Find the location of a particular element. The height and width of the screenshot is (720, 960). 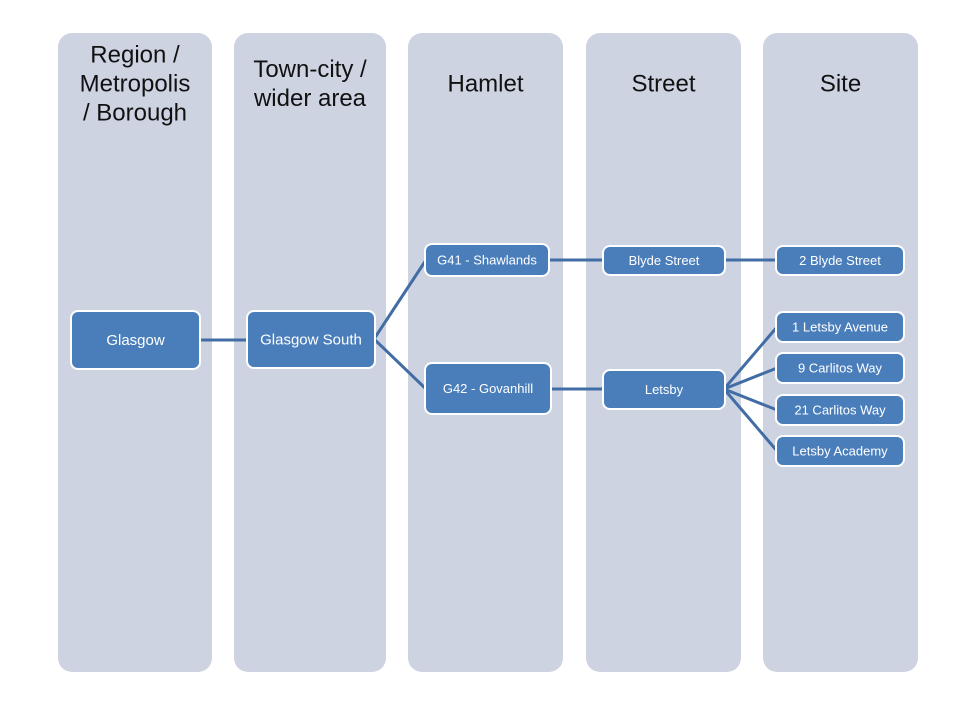

node-letsby: Letsby is located at coordinates (664, 389).